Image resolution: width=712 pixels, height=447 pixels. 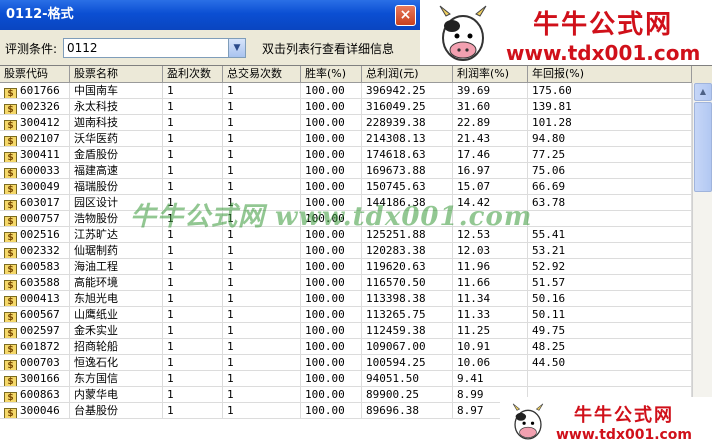 I want to click on stock-code: 300411, so click(x=40, y=154).